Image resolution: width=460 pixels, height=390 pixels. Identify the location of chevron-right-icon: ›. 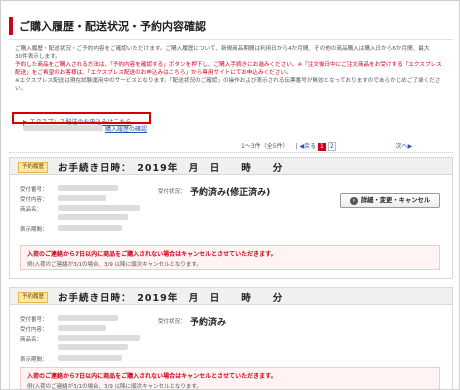
(353, 201).